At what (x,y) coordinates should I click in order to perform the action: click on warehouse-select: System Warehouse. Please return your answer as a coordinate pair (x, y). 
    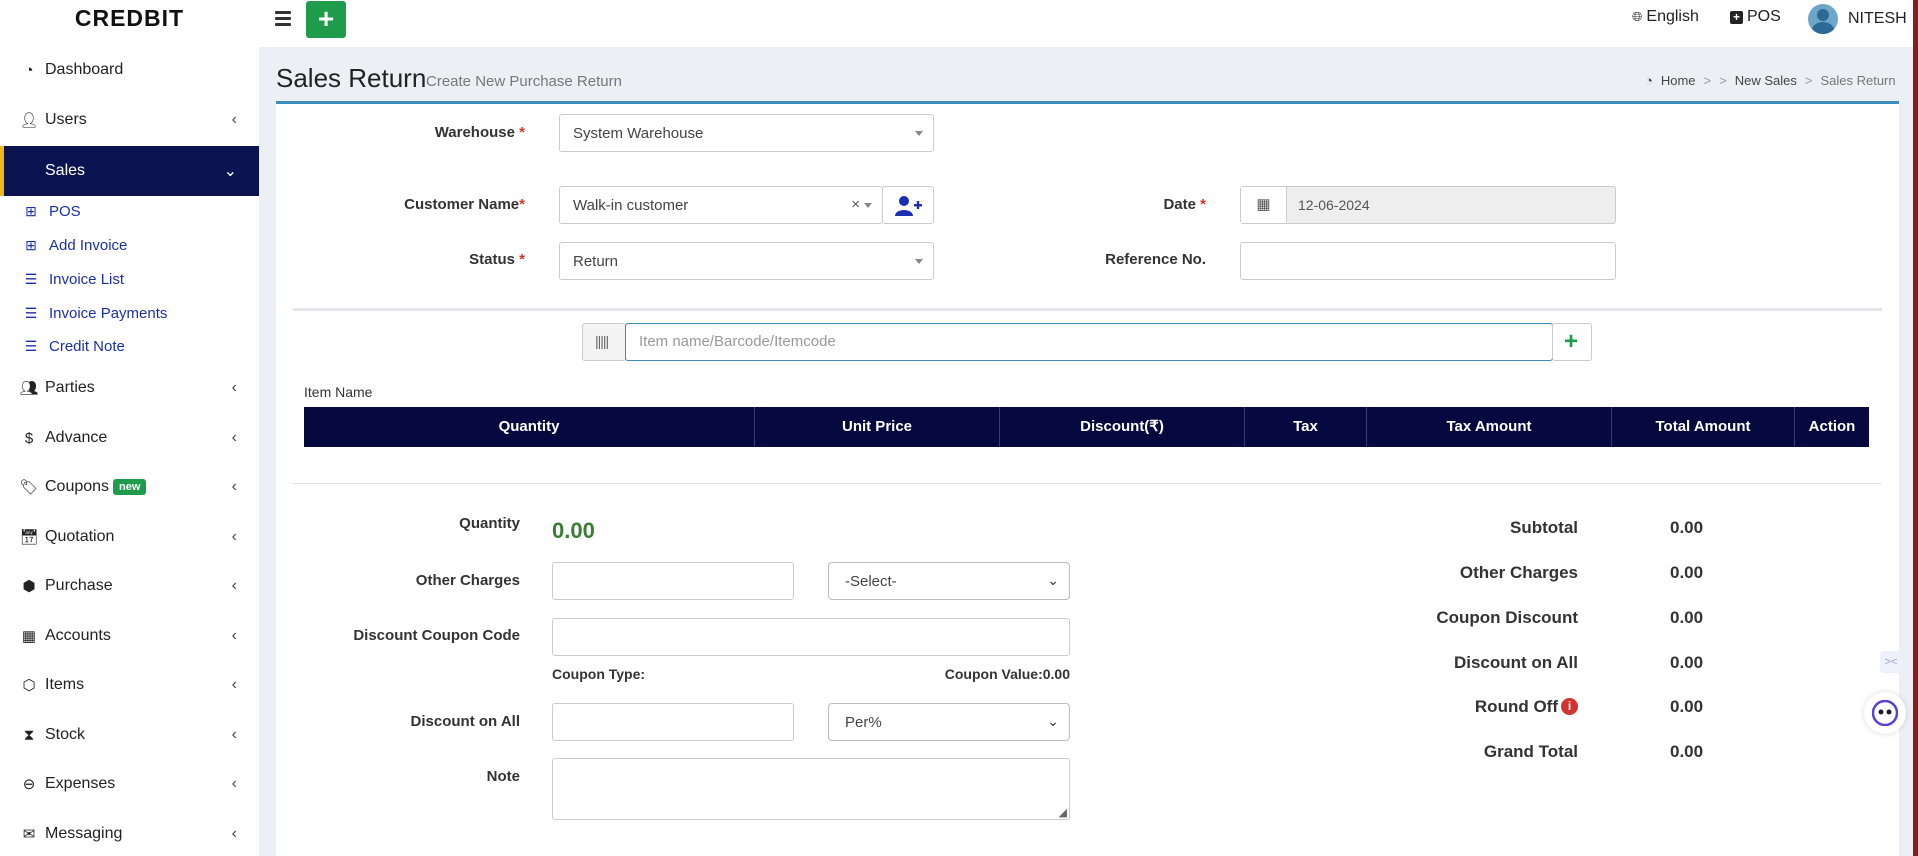
    Looking at the image, I should click on (746, 133).